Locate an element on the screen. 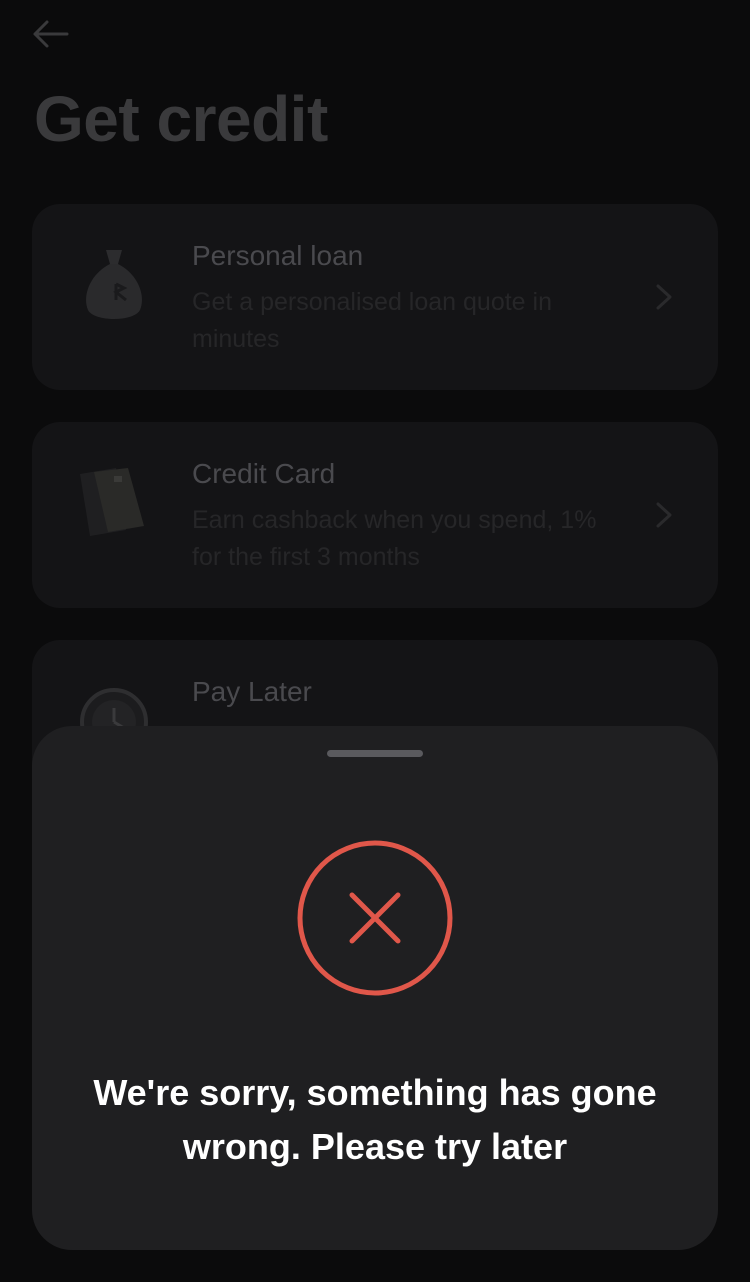  card-title: Personal loan is located at coordinates (278, 255).